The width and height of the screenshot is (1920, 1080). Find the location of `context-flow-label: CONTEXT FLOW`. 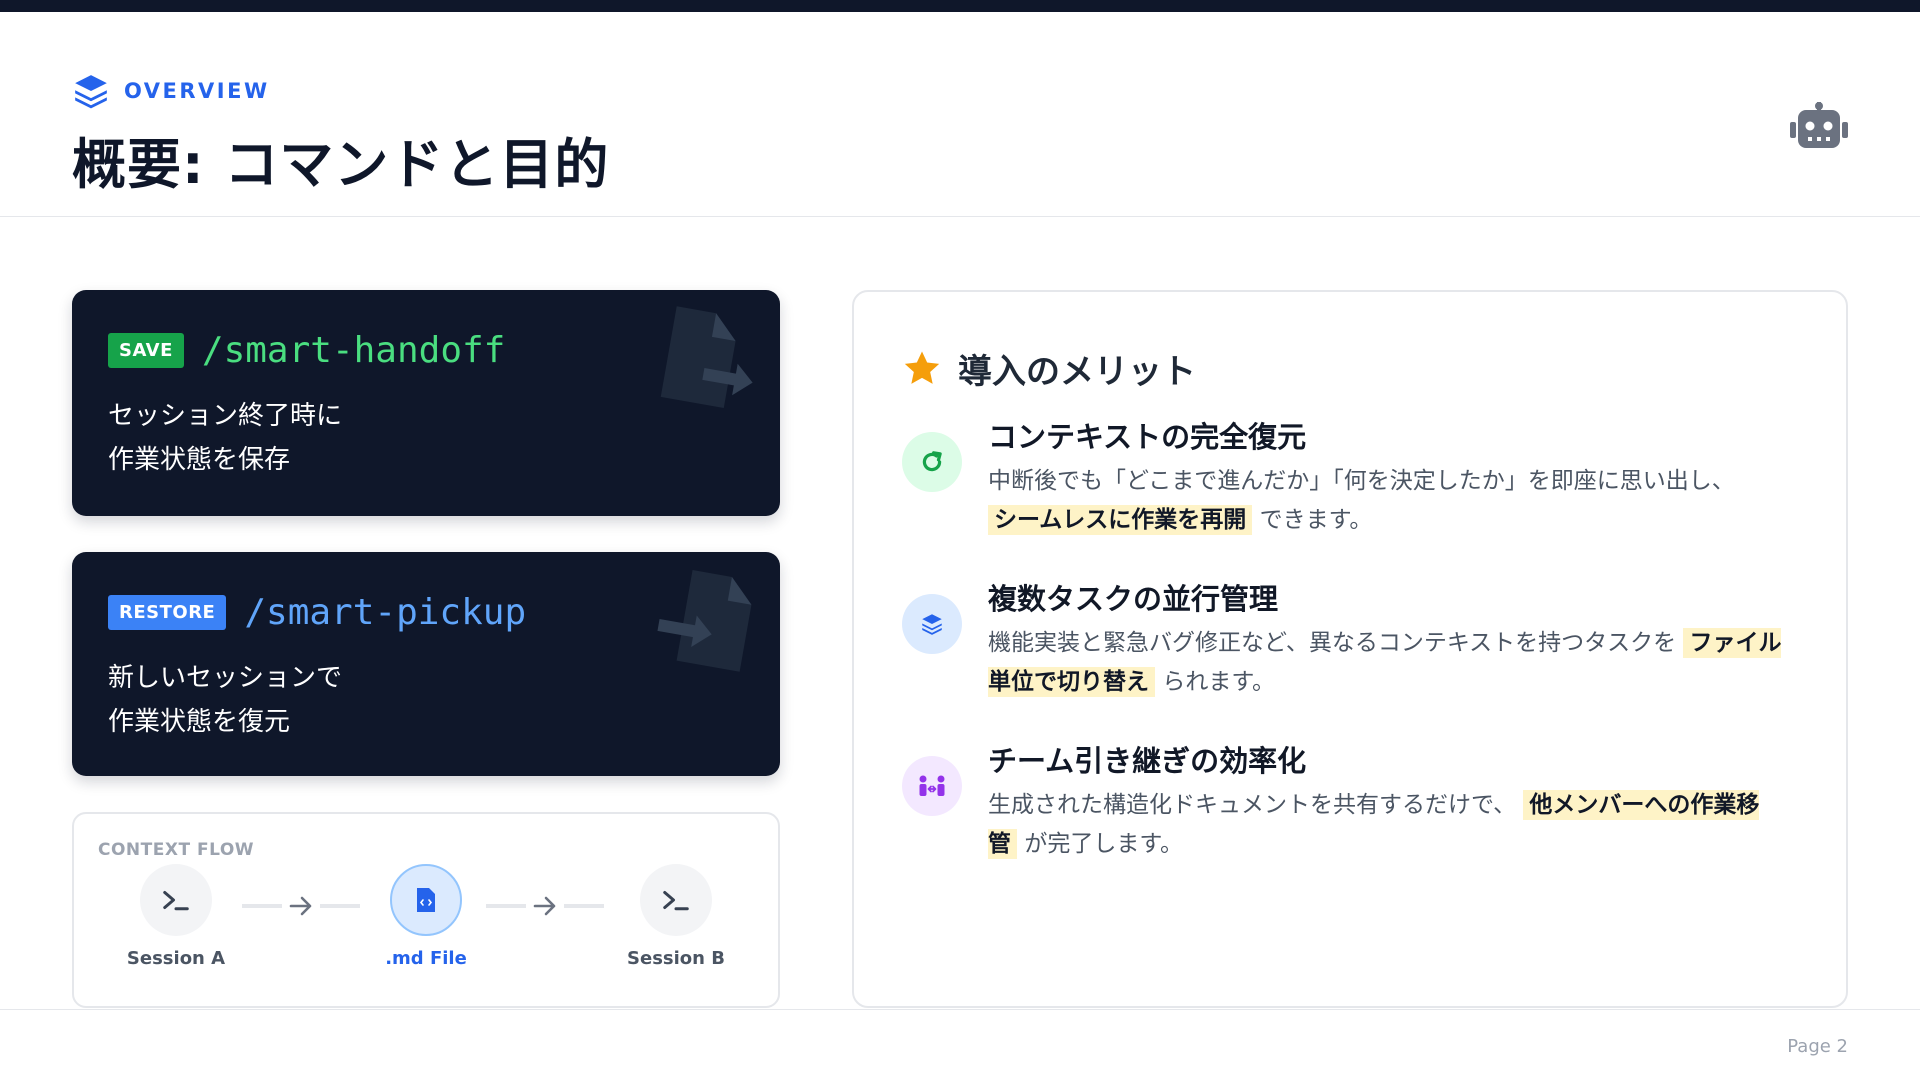

context-flow-label: CONTEXT FLOW is located at coordinates (176, 850).